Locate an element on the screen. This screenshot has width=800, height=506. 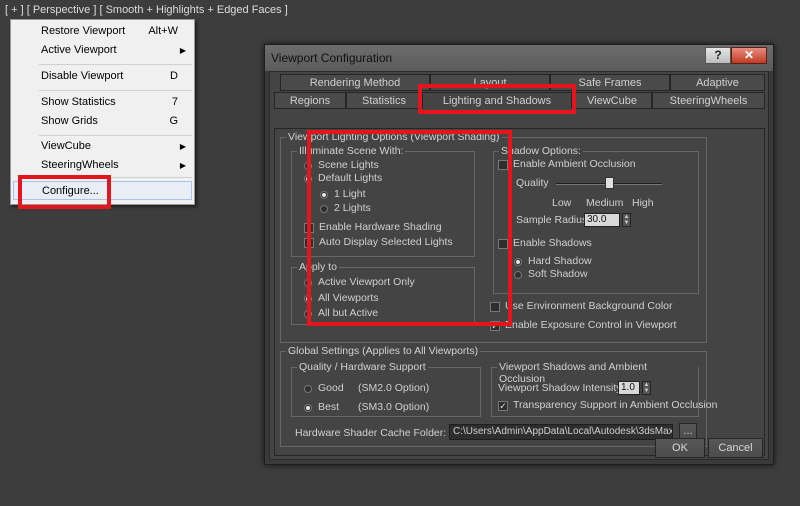
sample-radius-spinner: ▲ ▼ is located at coordinates (626, 220).